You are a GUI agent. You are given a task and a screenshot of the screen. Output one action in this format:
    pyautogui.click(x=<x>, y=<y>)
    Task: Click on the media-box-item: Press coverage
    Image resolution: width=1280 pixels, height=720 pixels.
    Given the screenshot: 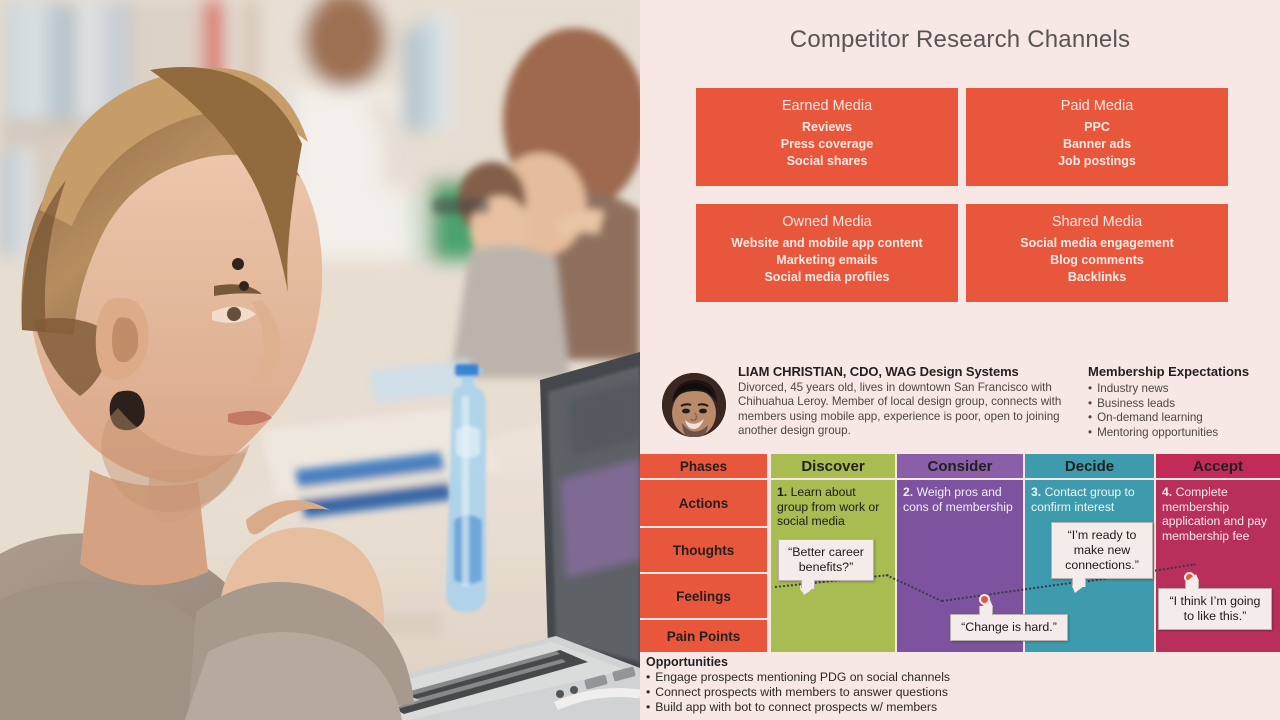 What is the action you would take?
    pyautogui.click(x=827, y=144)
    